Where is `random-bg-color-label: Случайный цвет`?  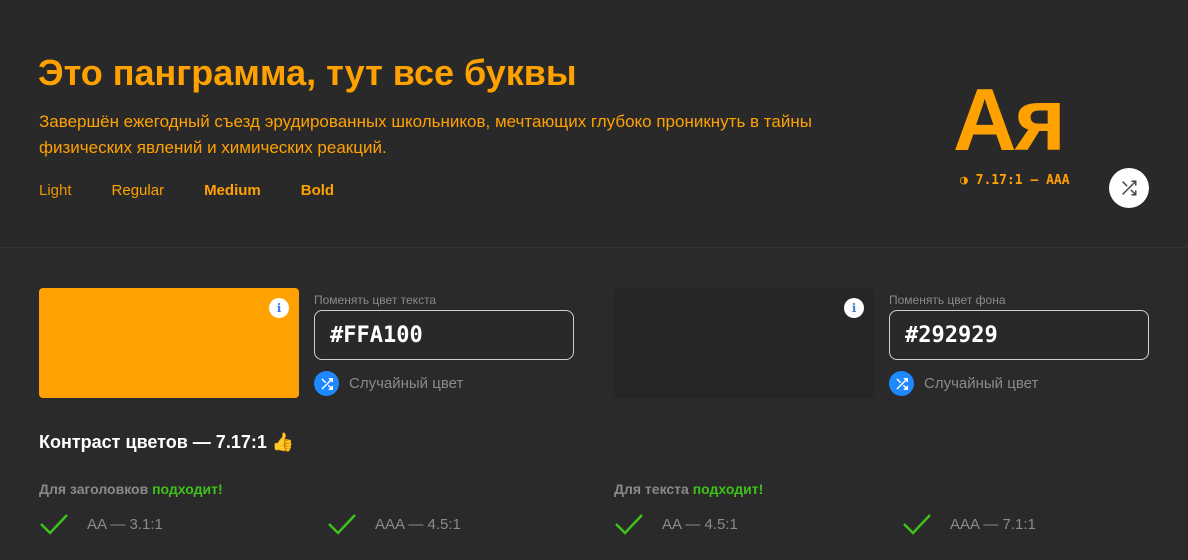
random-bg-color-label: Случайный цвет is located at coordinates (981, 383).